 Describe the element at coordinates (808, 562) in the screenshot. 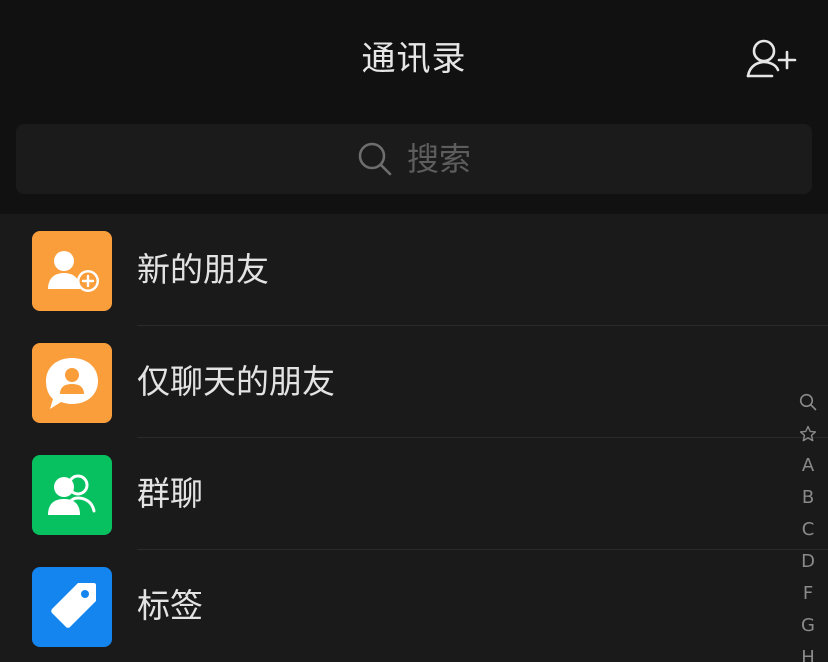

I see `index-letter: D` at that location.